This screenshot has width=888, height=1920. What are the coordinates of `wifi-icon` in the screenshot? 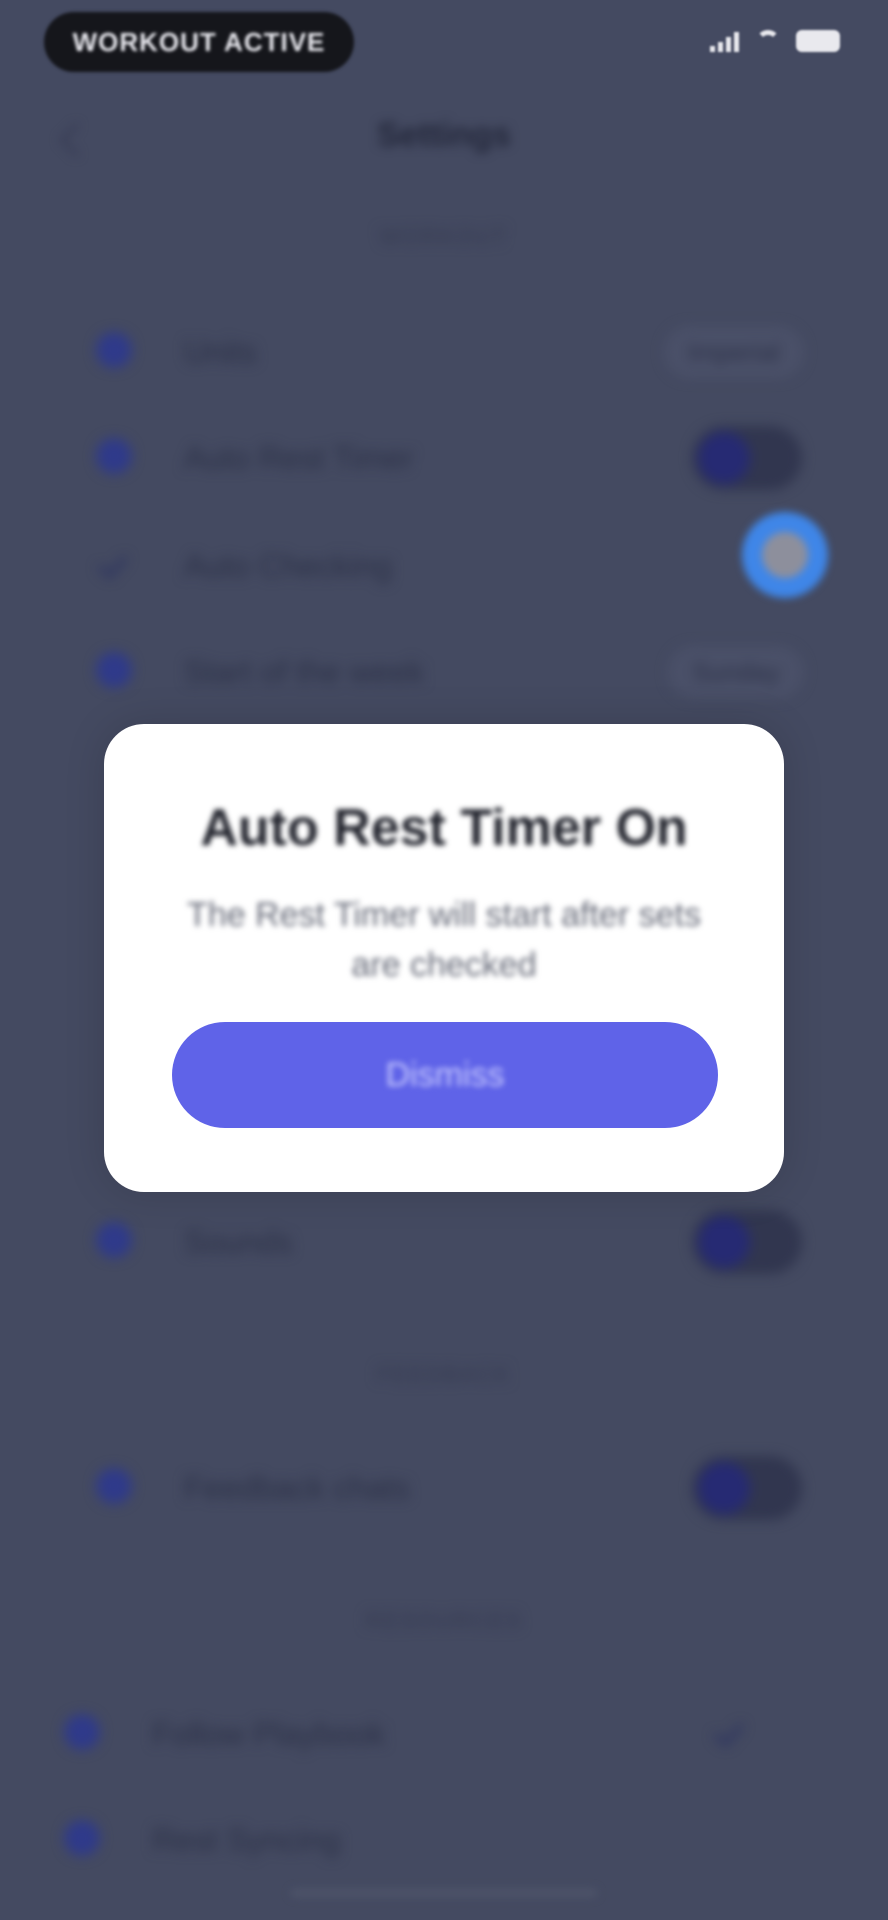 It's located at (768, 41).